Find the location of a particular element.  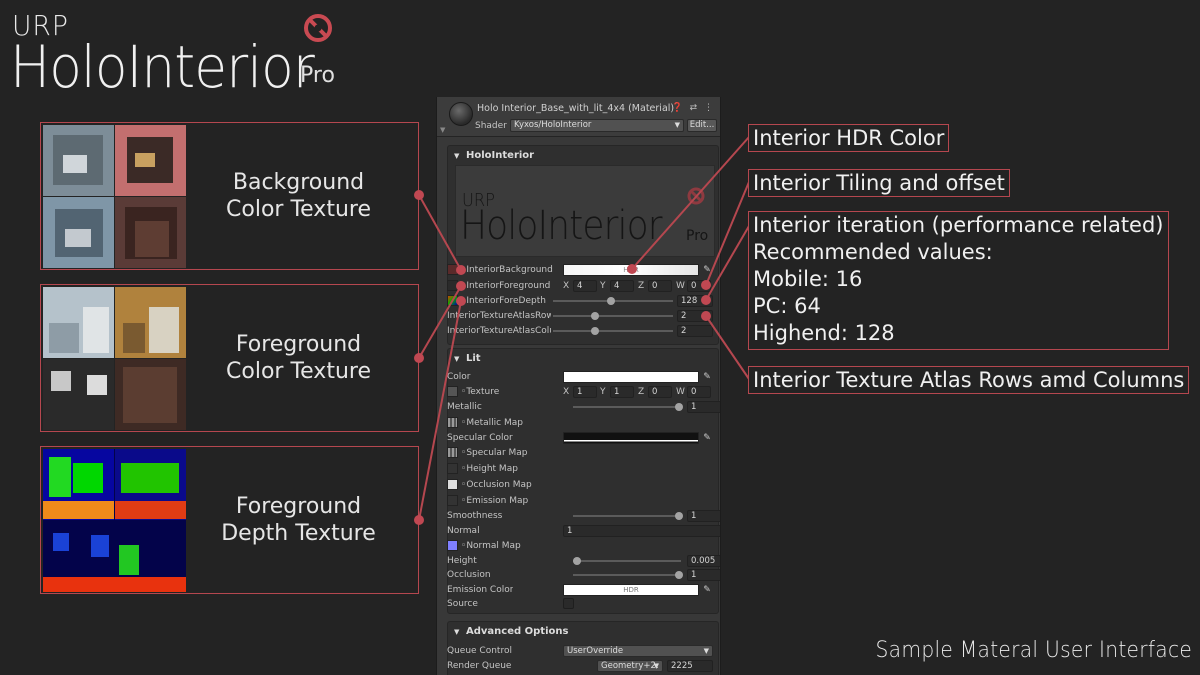

tiling-y-field: 4 is located at coordinates (622, 286).